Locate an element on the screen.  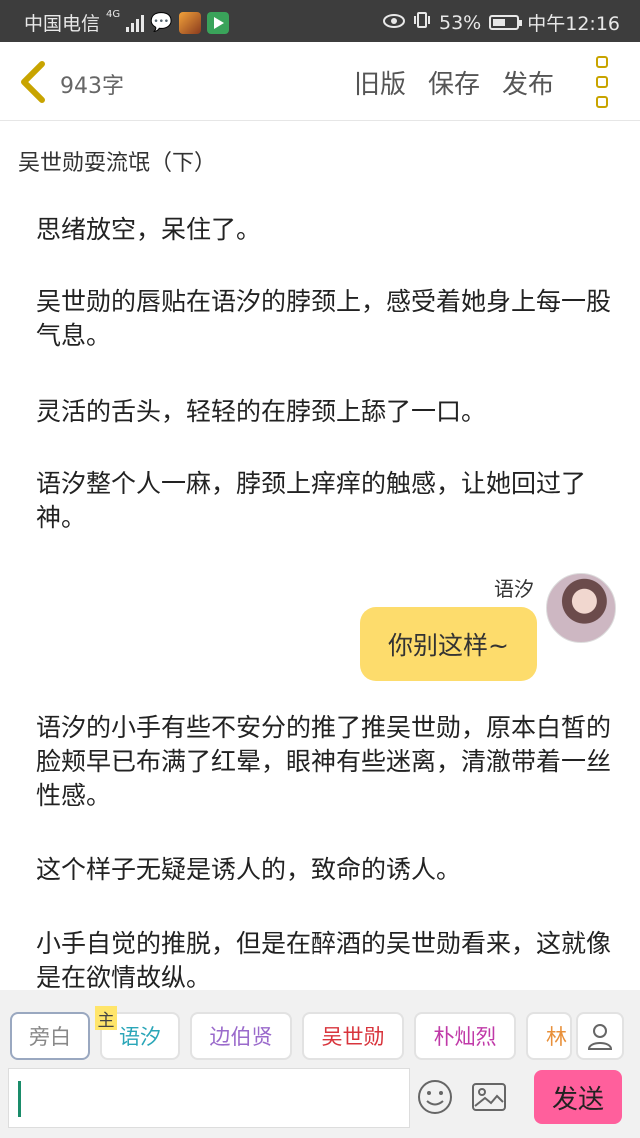
chapter-title-bar: 吴世勋耍流氓（下） is located at coordinates (320, 161).